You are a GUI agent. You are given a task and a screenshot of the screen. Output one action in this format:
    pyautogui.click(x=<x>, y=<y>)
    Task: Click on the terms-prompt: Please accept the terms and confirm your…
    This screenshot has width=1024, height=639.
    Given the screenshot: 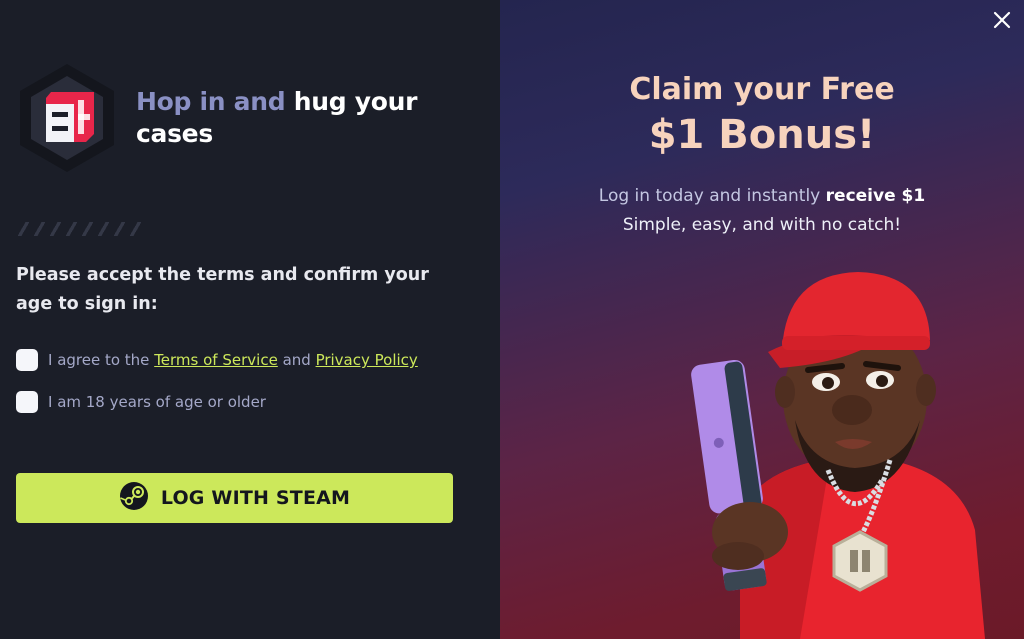 What is the action you would take?
    pyautogui.click(x=222, y=289)
    